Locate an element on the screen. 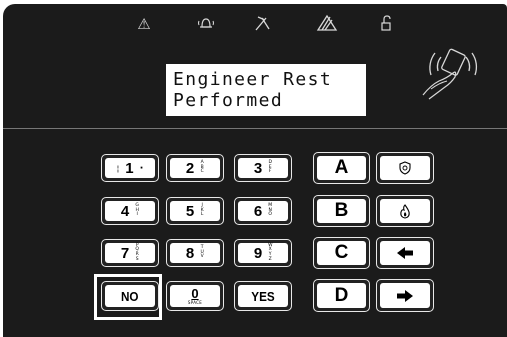  arrow-left-icon is located at coordinates (405, 253).